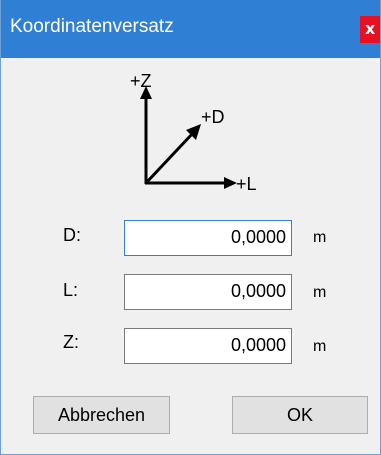 The image size is (381, 455). Describe the element at coordinates (190, 29) in the screenshot. I see `title-bar: Koordinatenversatz x` at that location.